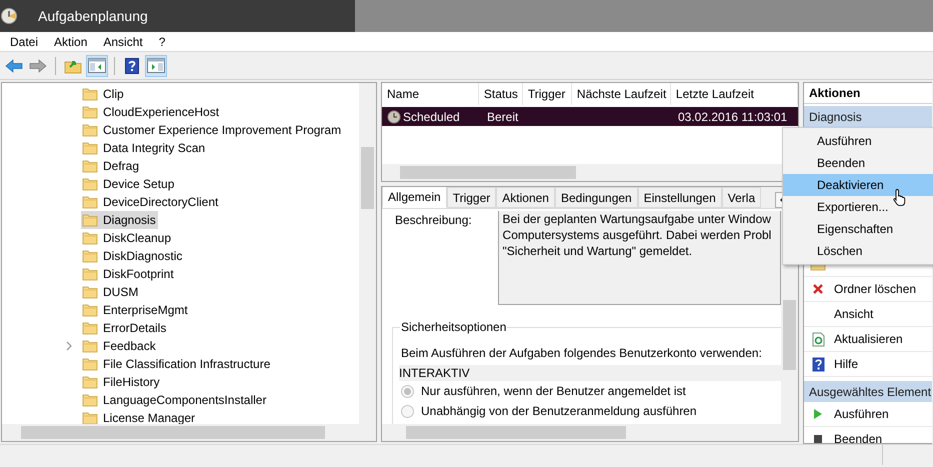 Image resolution: width=933 pixels, height=467 pixels. I want to click on column-header: Trigger, so click(547, 94).